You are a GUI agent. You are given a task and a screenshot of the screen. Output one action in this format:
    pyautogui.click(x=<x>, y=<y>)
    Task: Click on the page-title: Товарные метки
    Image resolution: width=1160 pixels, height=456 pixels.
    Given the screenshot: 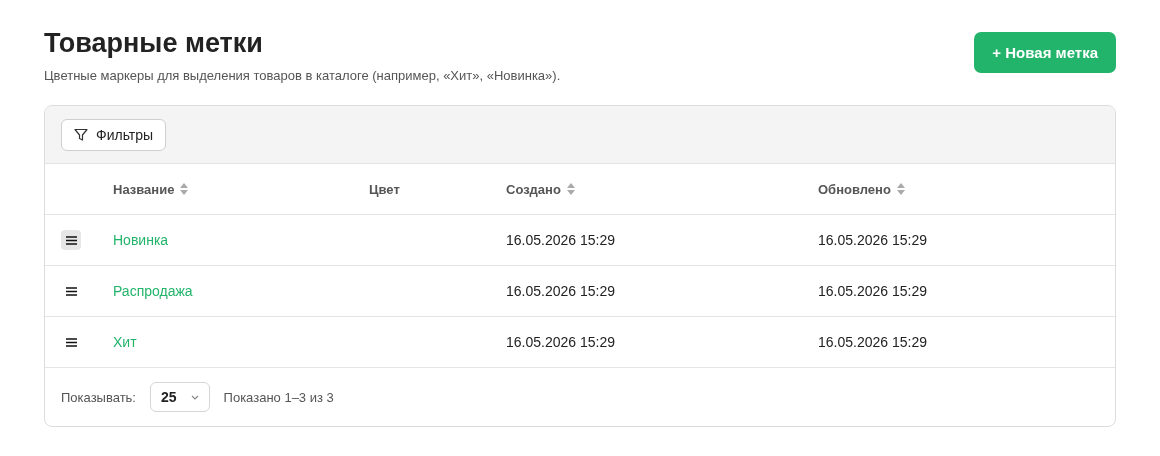 What is the action you would take?
    pyautogui.click(x=154, y=43)
    